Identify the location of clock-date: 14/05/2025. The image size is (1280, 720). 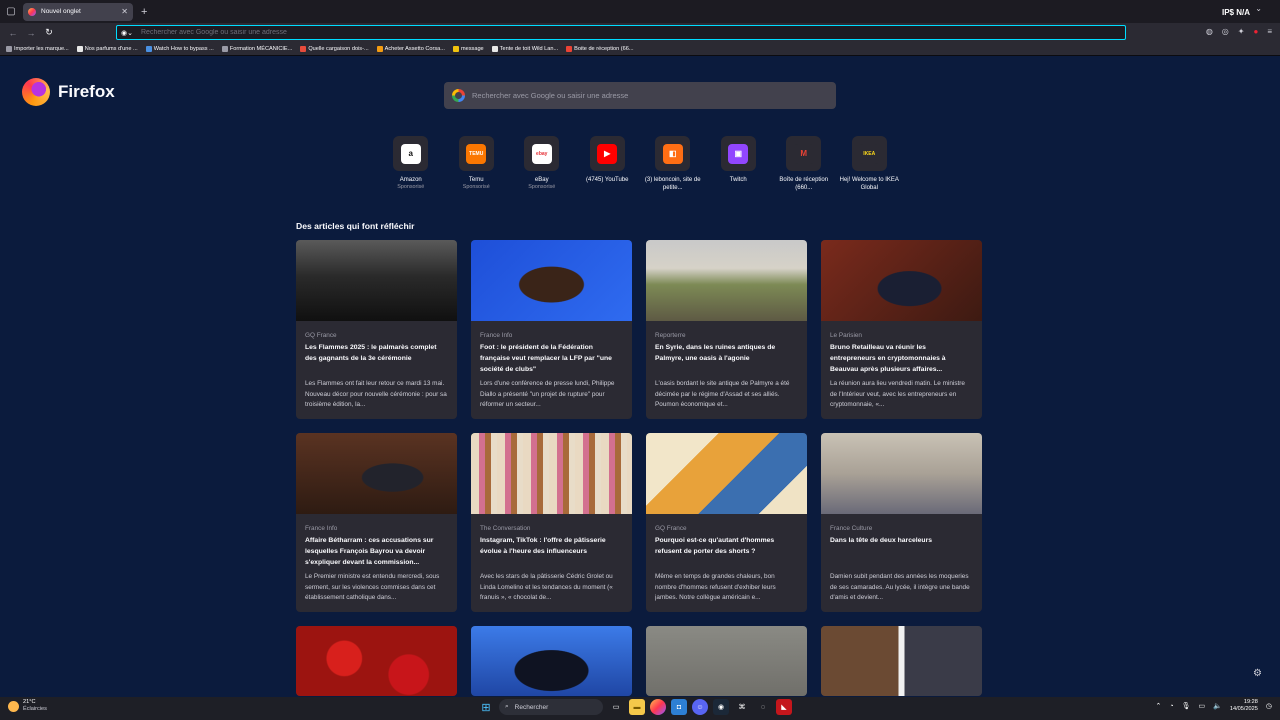
(1243, 709).